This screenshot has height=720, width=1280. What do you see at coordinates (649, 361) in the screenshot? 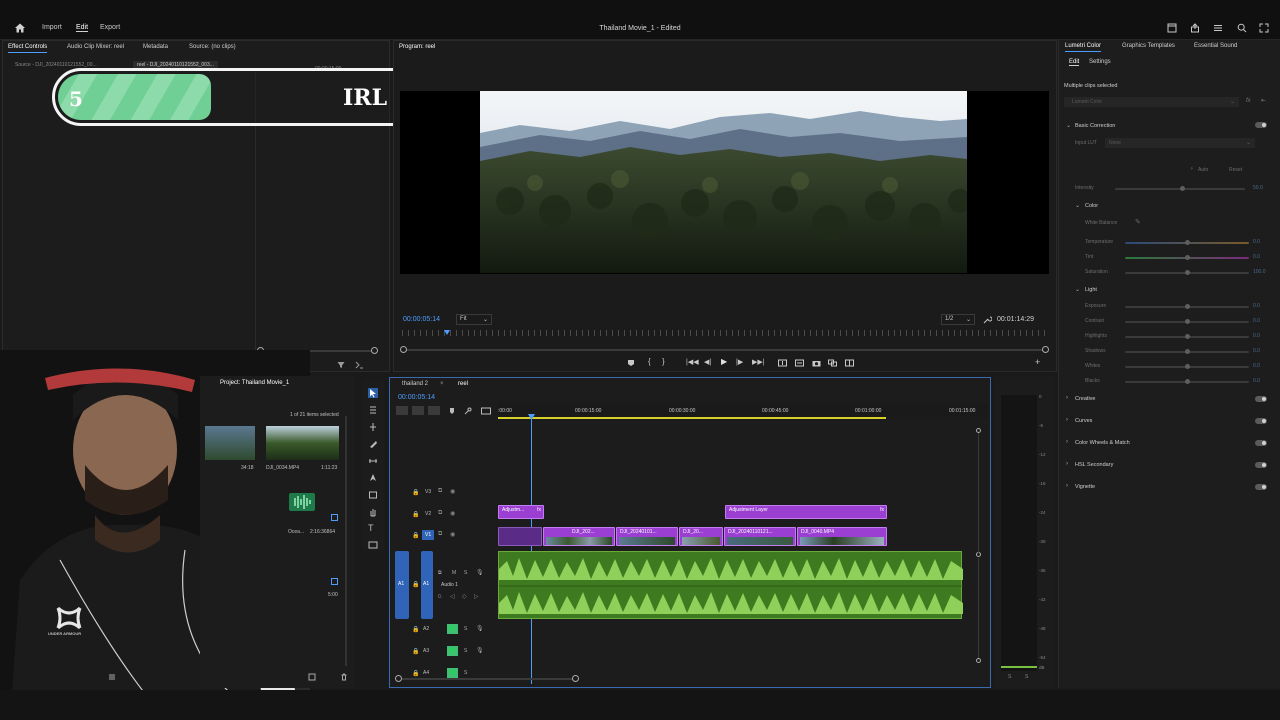
I see `mark-in-icon: {` at bounding box center [649, 361].